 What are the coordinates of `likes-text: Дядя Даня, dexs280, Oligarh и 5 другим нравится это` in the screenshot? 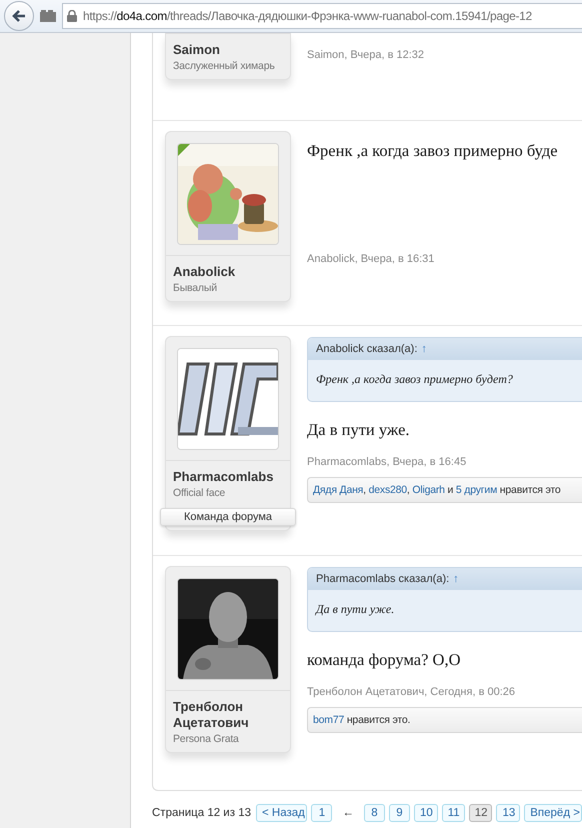 It's located at (437, 490).